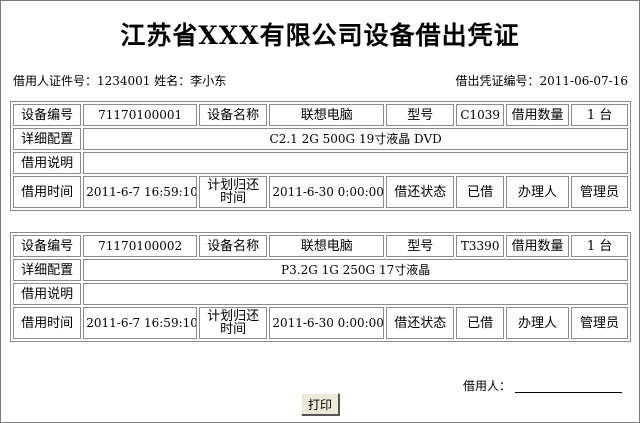  What do you see at coordinates (140, 246) in the screenshot?
I see `device-no-value: 71170100002` at bounding box center [140, 246].